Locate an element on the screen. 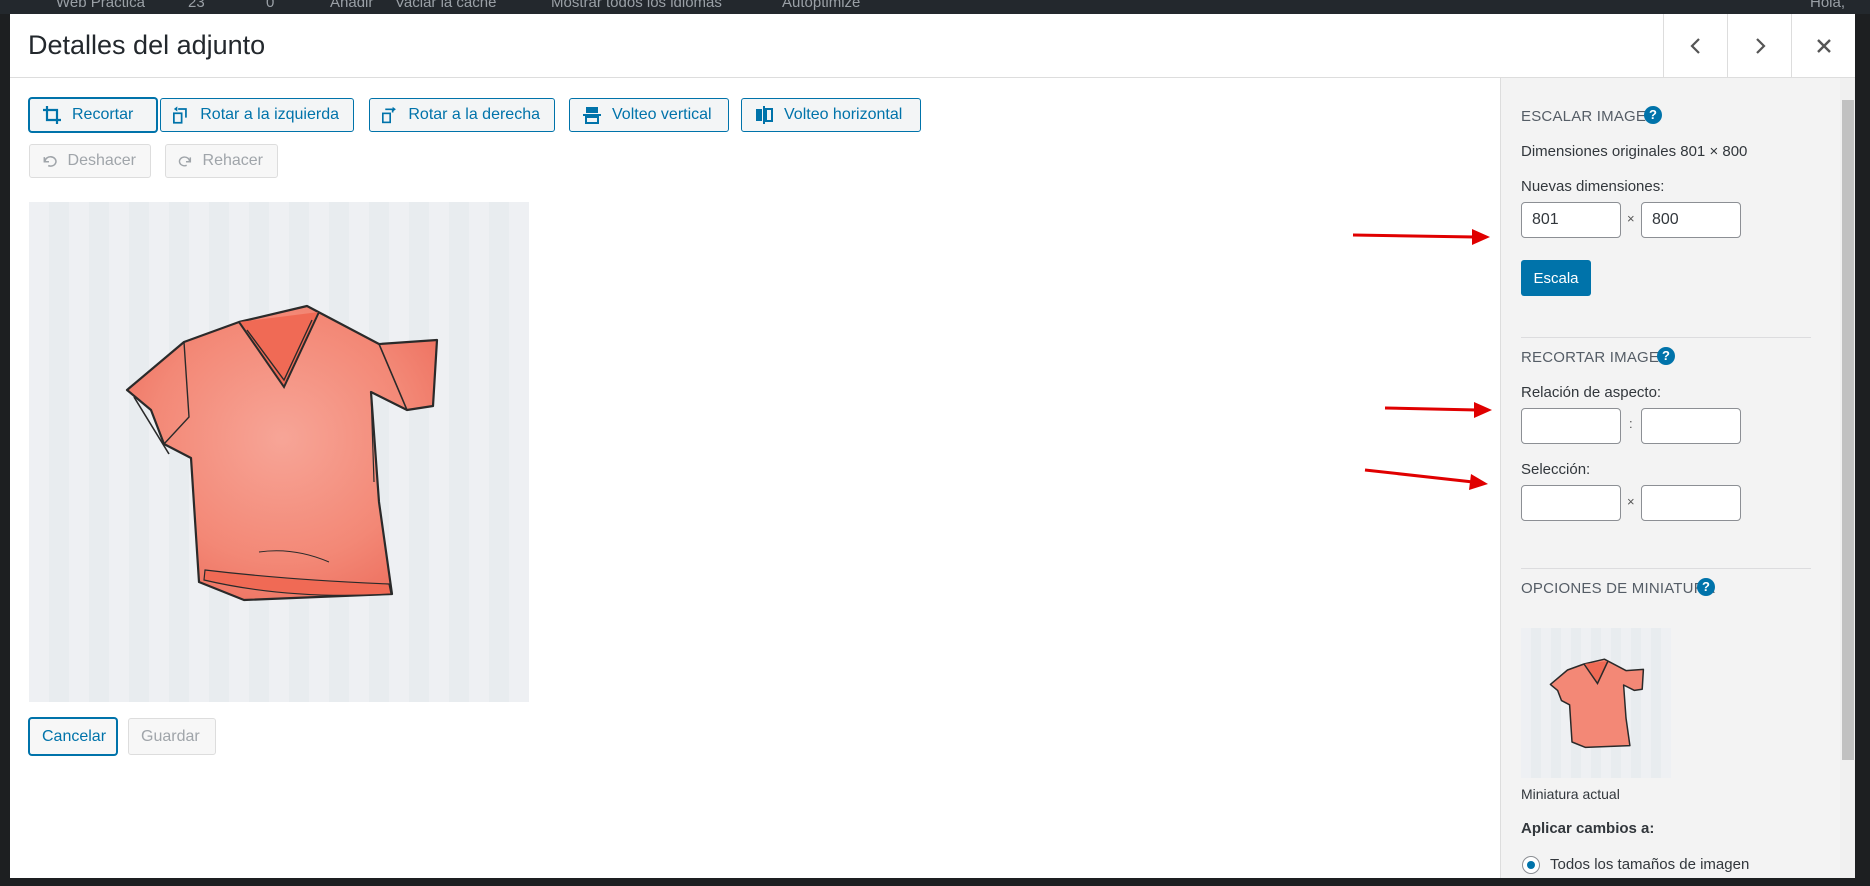  radio-all-sizes-label: Todos los tamaños de imagen is located at coordinates (1650, 864).